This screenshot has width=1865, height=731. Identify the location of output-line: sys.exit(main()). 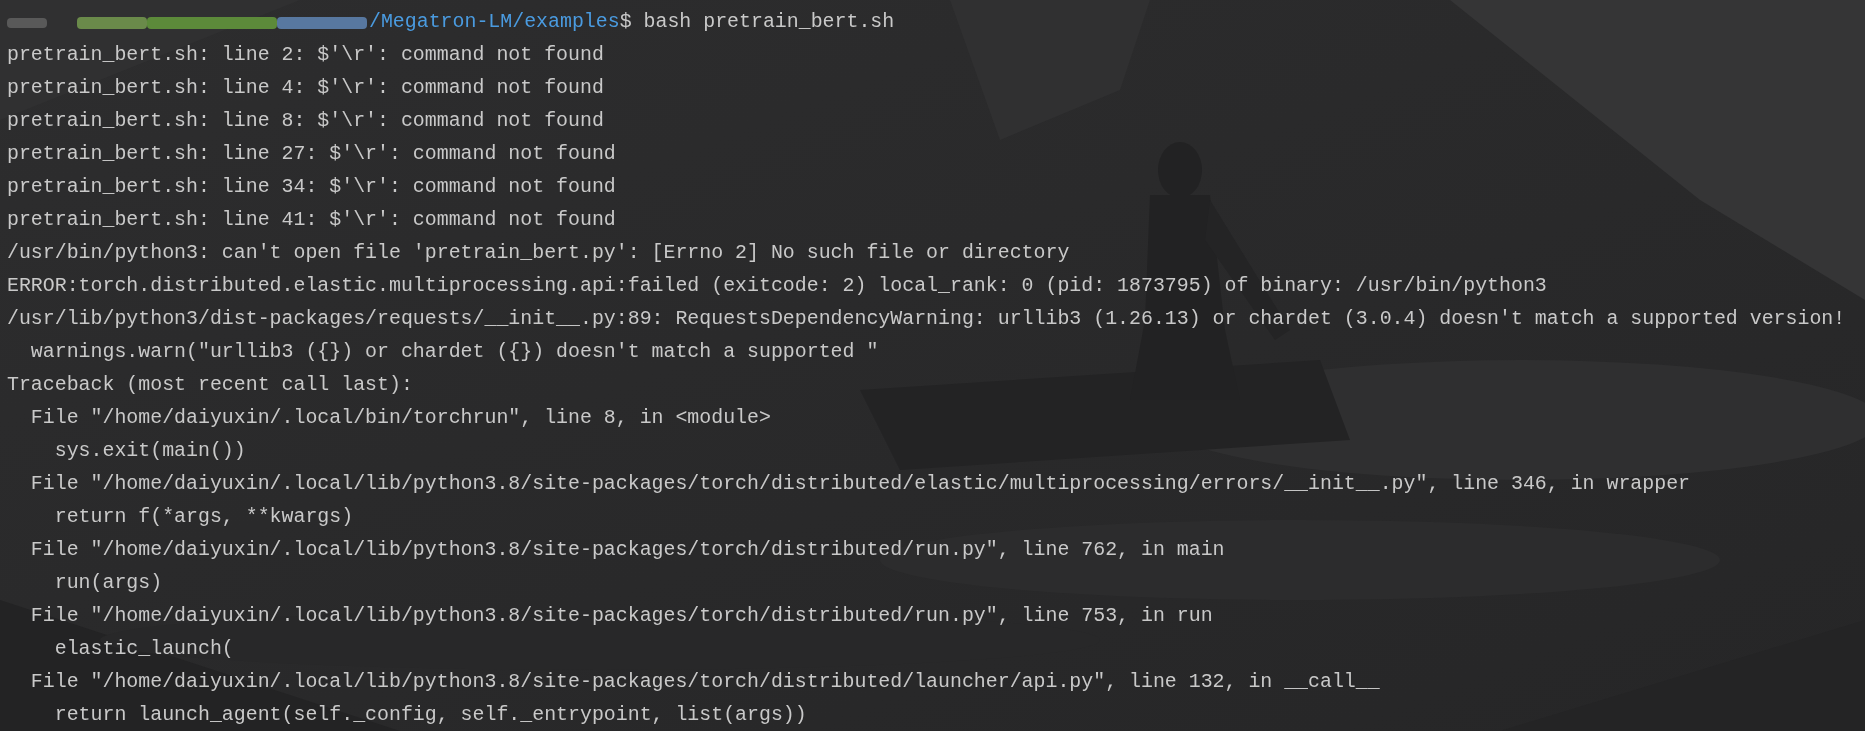
(149, 451).